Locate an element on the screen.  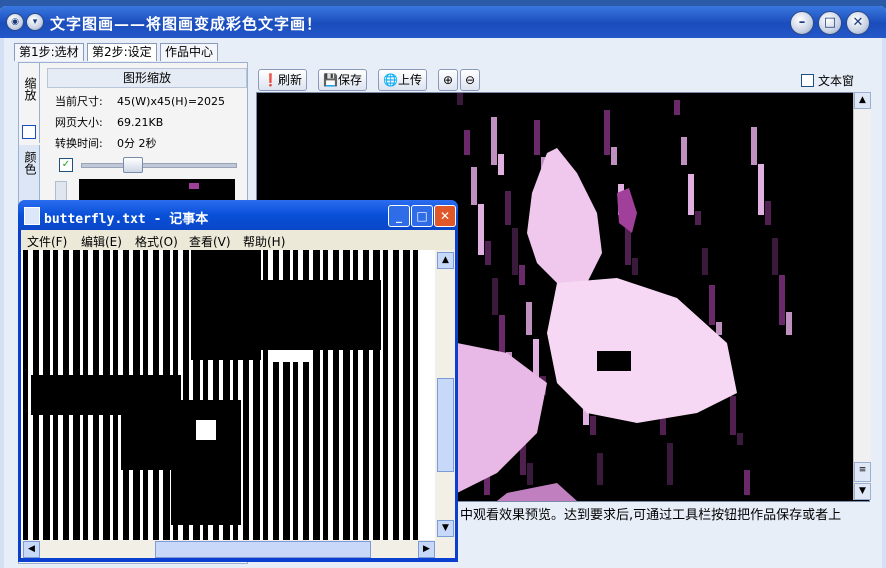
notepad-close-button: ✕ is located at coordinates (445, 216).